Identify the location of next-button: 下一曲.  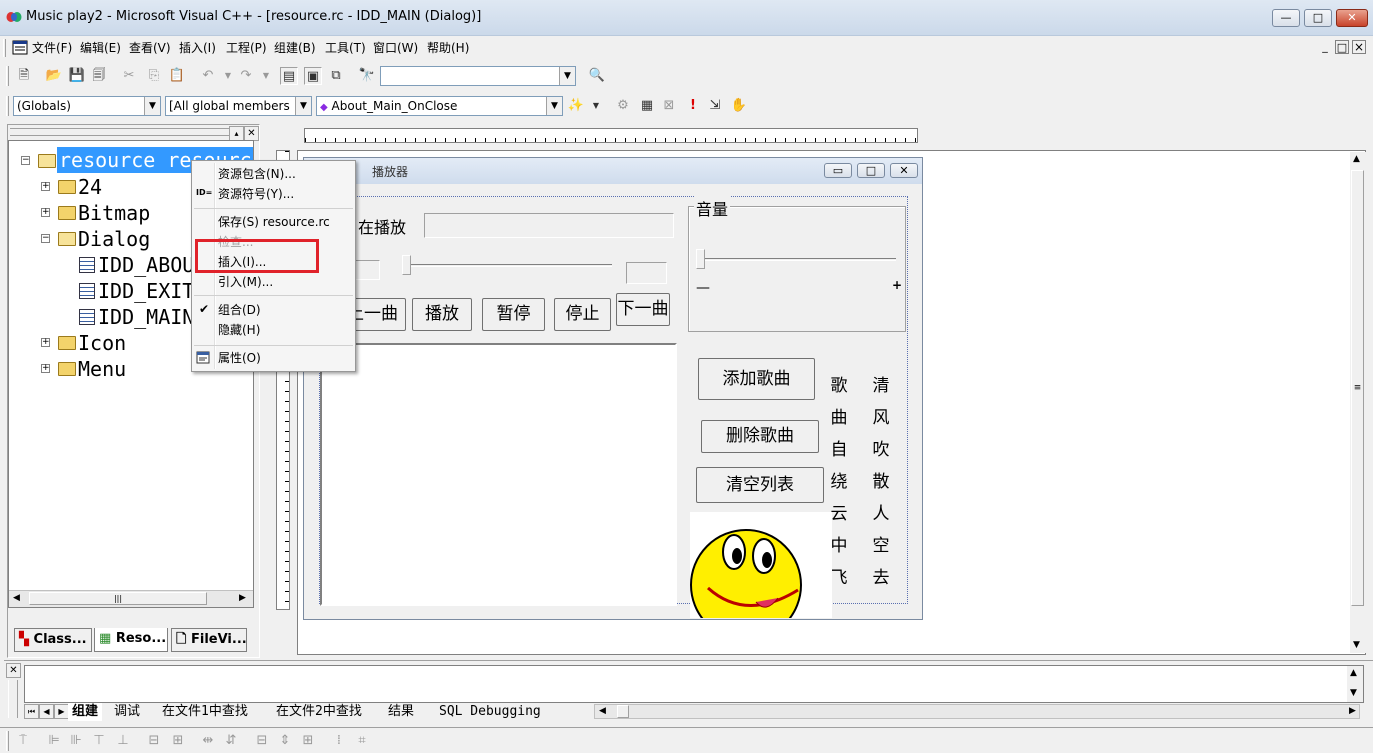
(643, 309).